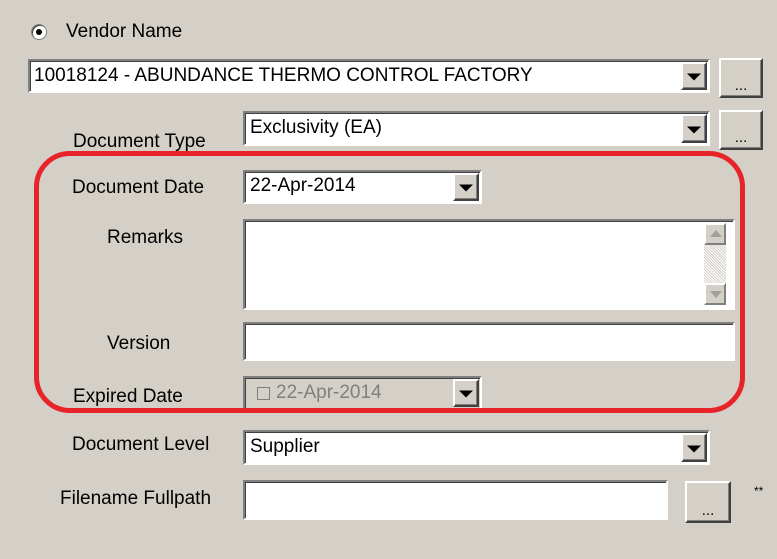 The image size is (777, 559). Describe the element at coordinates (136, 498) in the screenshot. I see `filename-label: Filename Fullpath` at that location.